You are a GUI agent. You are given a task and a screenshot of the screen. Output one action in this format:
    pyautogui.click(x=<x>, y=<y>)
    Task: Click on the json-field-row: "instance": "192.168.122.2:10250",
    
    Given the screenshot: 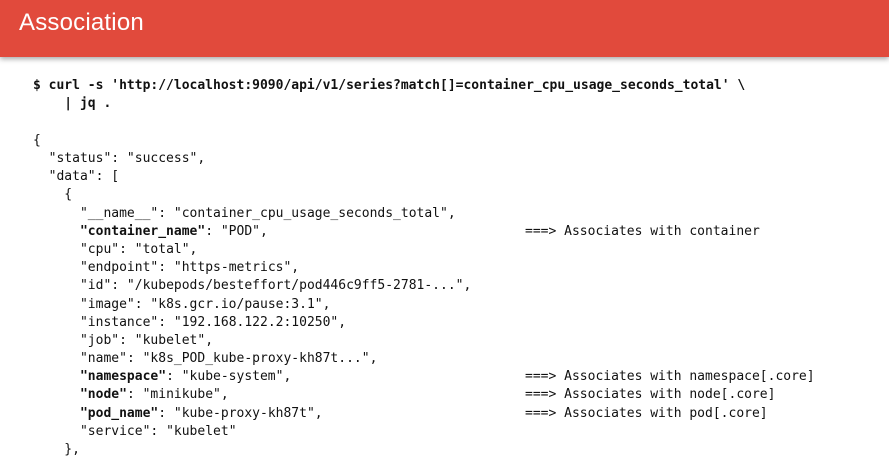 What is the action you would take?
    pyautogui.click(x=189, y=323)
    